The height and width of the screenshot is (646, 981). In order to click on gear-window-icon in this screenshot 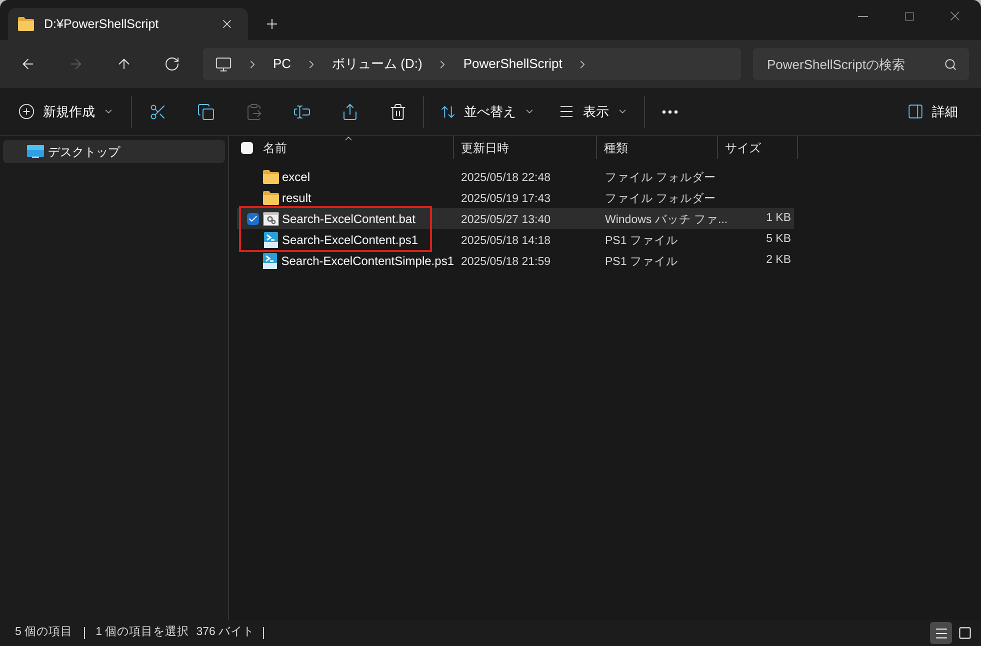, I will do `click(270, 219)`.